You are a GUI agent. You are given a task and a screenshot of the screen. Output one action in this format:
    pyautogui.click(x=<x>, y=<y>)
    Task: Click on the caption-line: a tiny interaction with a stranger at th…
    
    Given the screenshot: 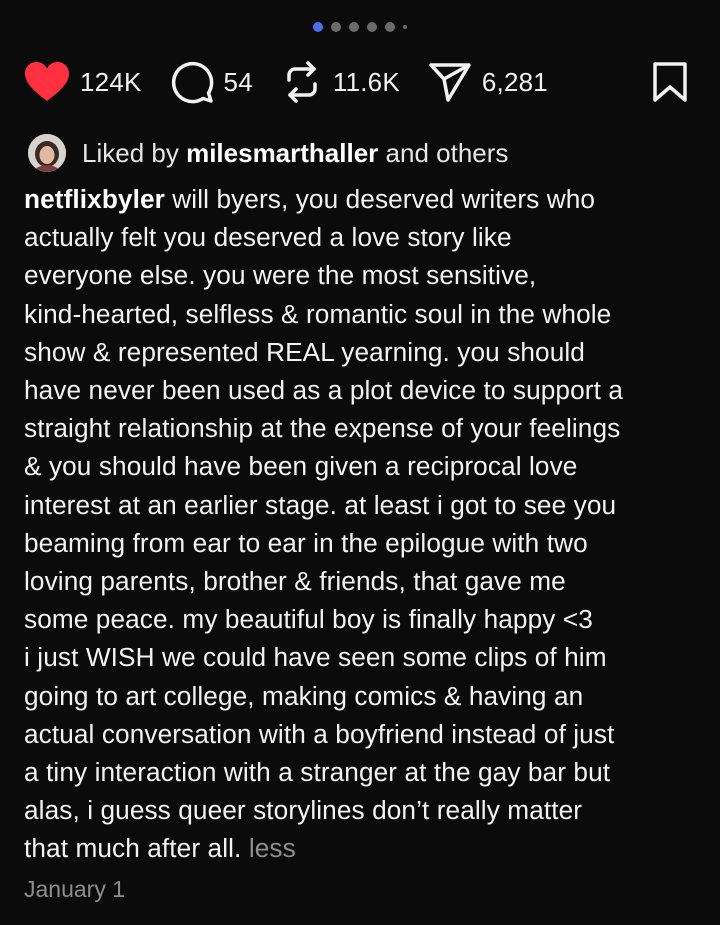 What is the action you would take?
    pyautogui.click(x=317, y=772)
    